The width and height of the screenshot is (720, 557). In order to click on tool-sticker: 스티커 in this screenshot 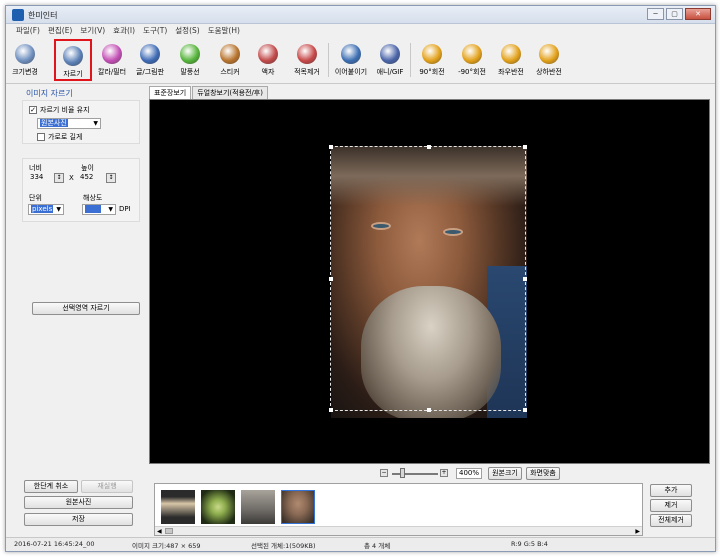, I will do `click(230, 60)`.